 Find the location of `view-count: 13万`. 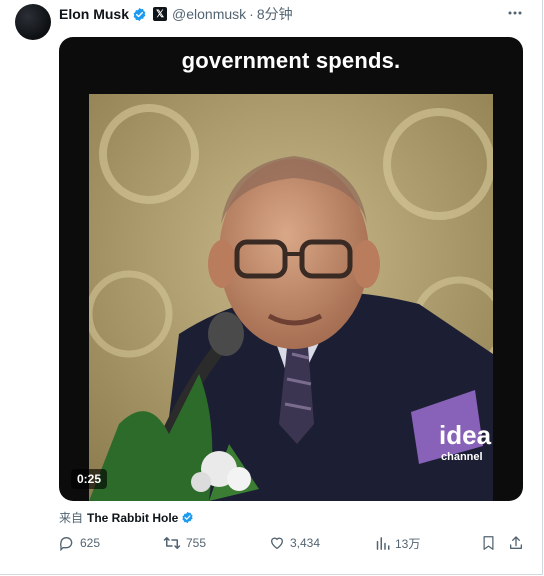

view-count: 13万 is located at coordinates (408, 544).